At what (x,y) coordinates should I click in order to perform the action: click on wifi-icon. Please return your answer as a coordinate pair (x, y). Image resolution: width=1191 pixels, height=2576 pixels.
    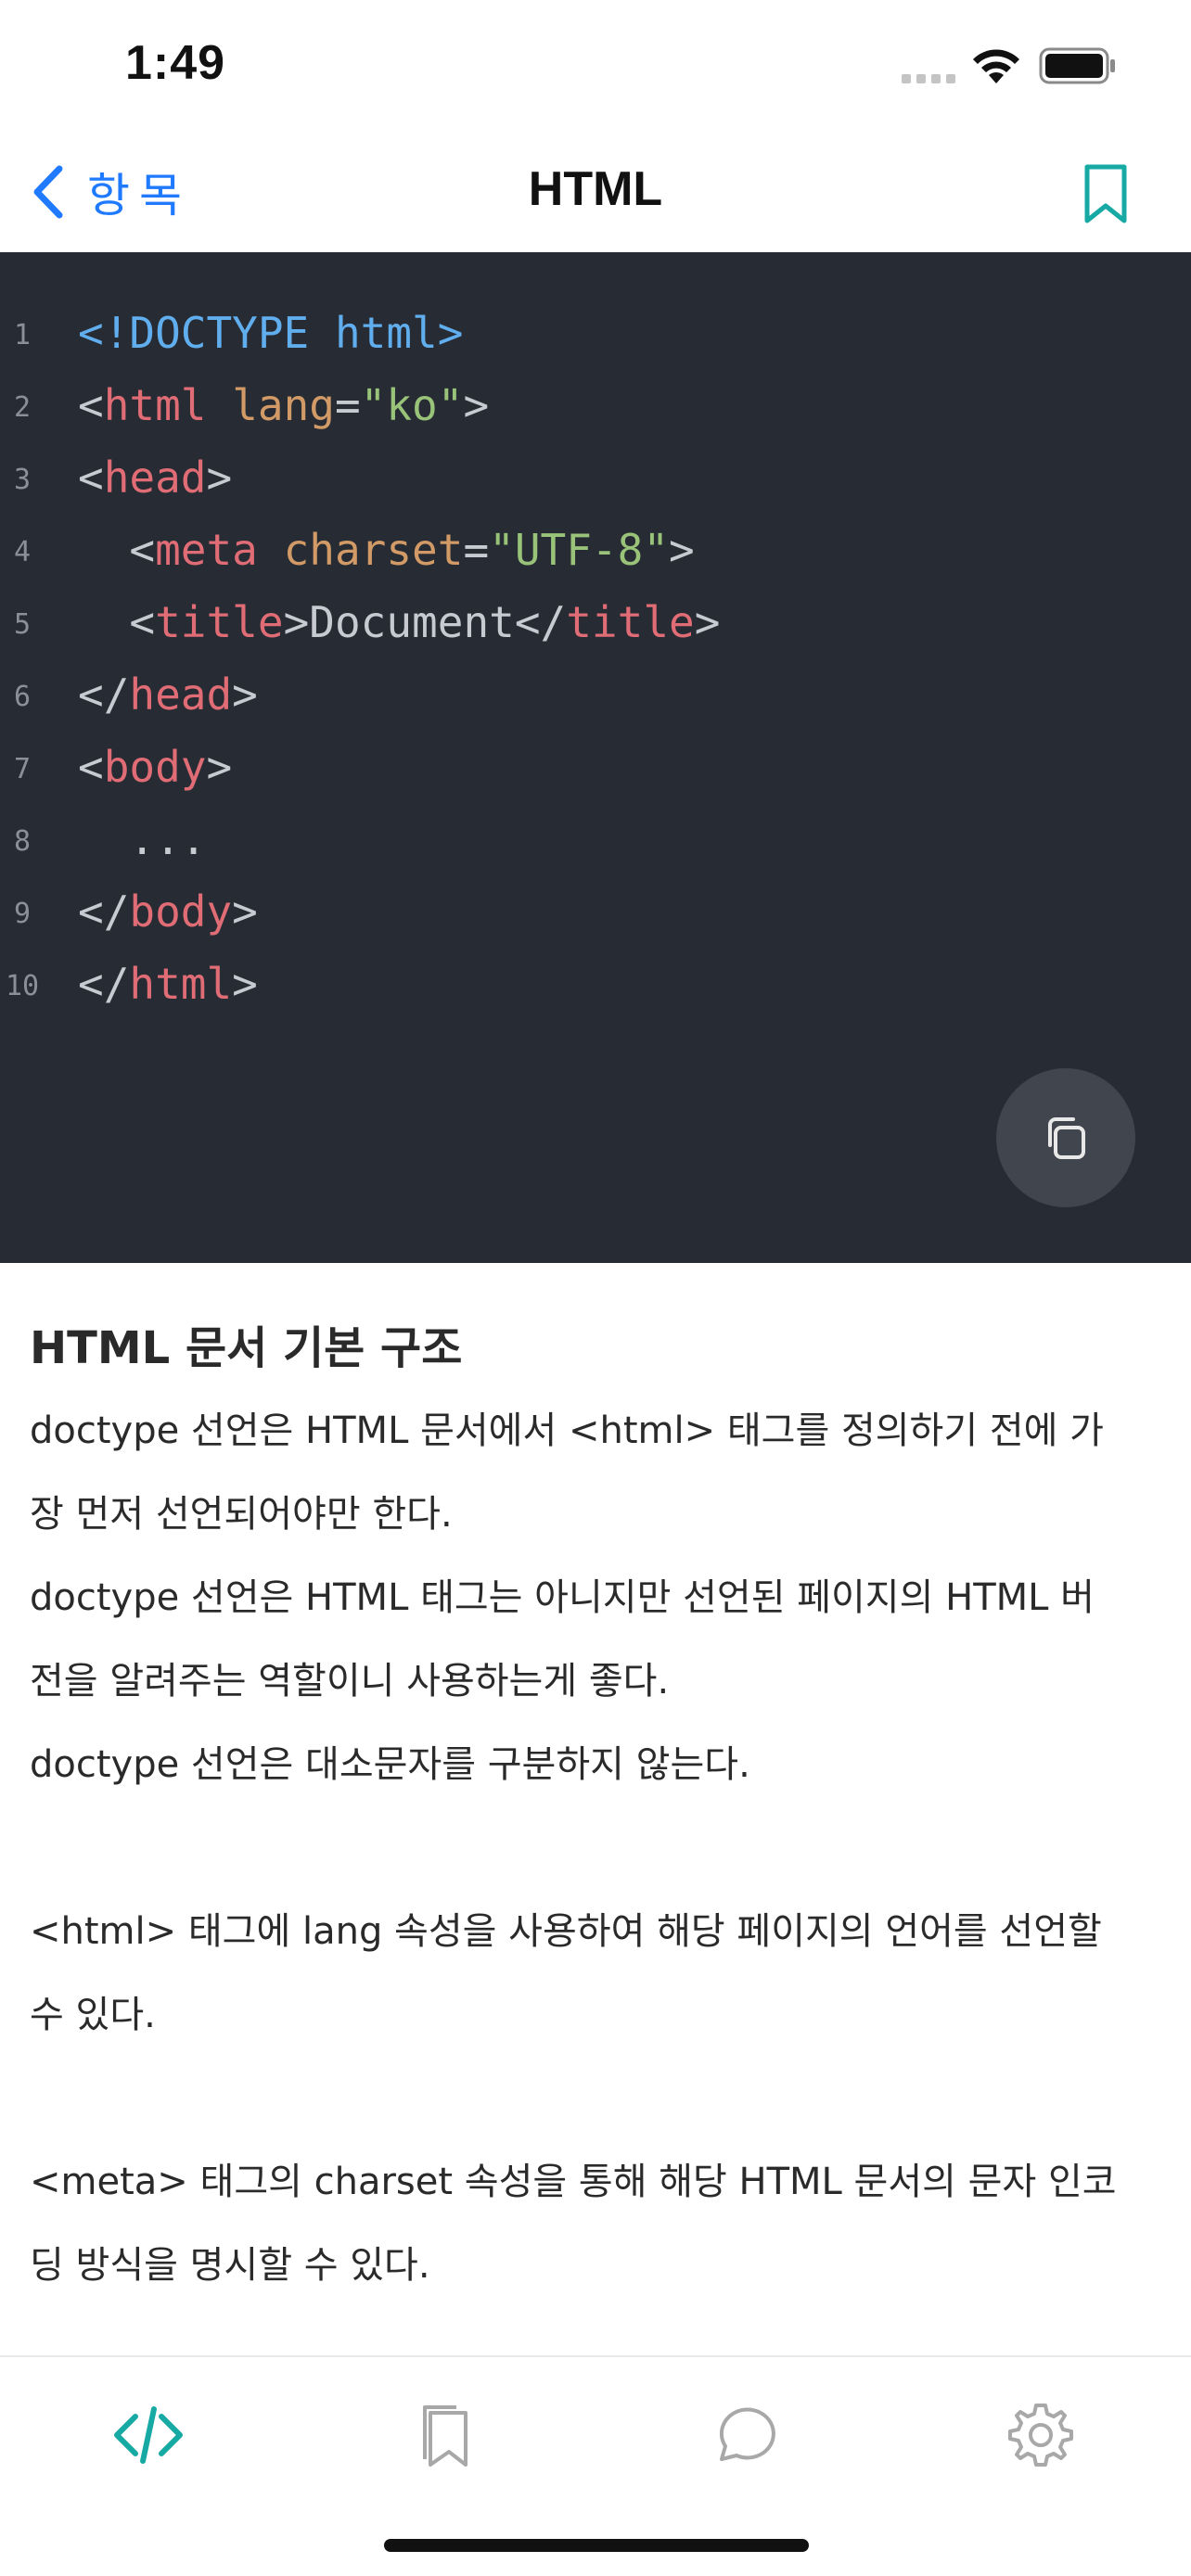
    Looking at the image, I should click on (996, 66).